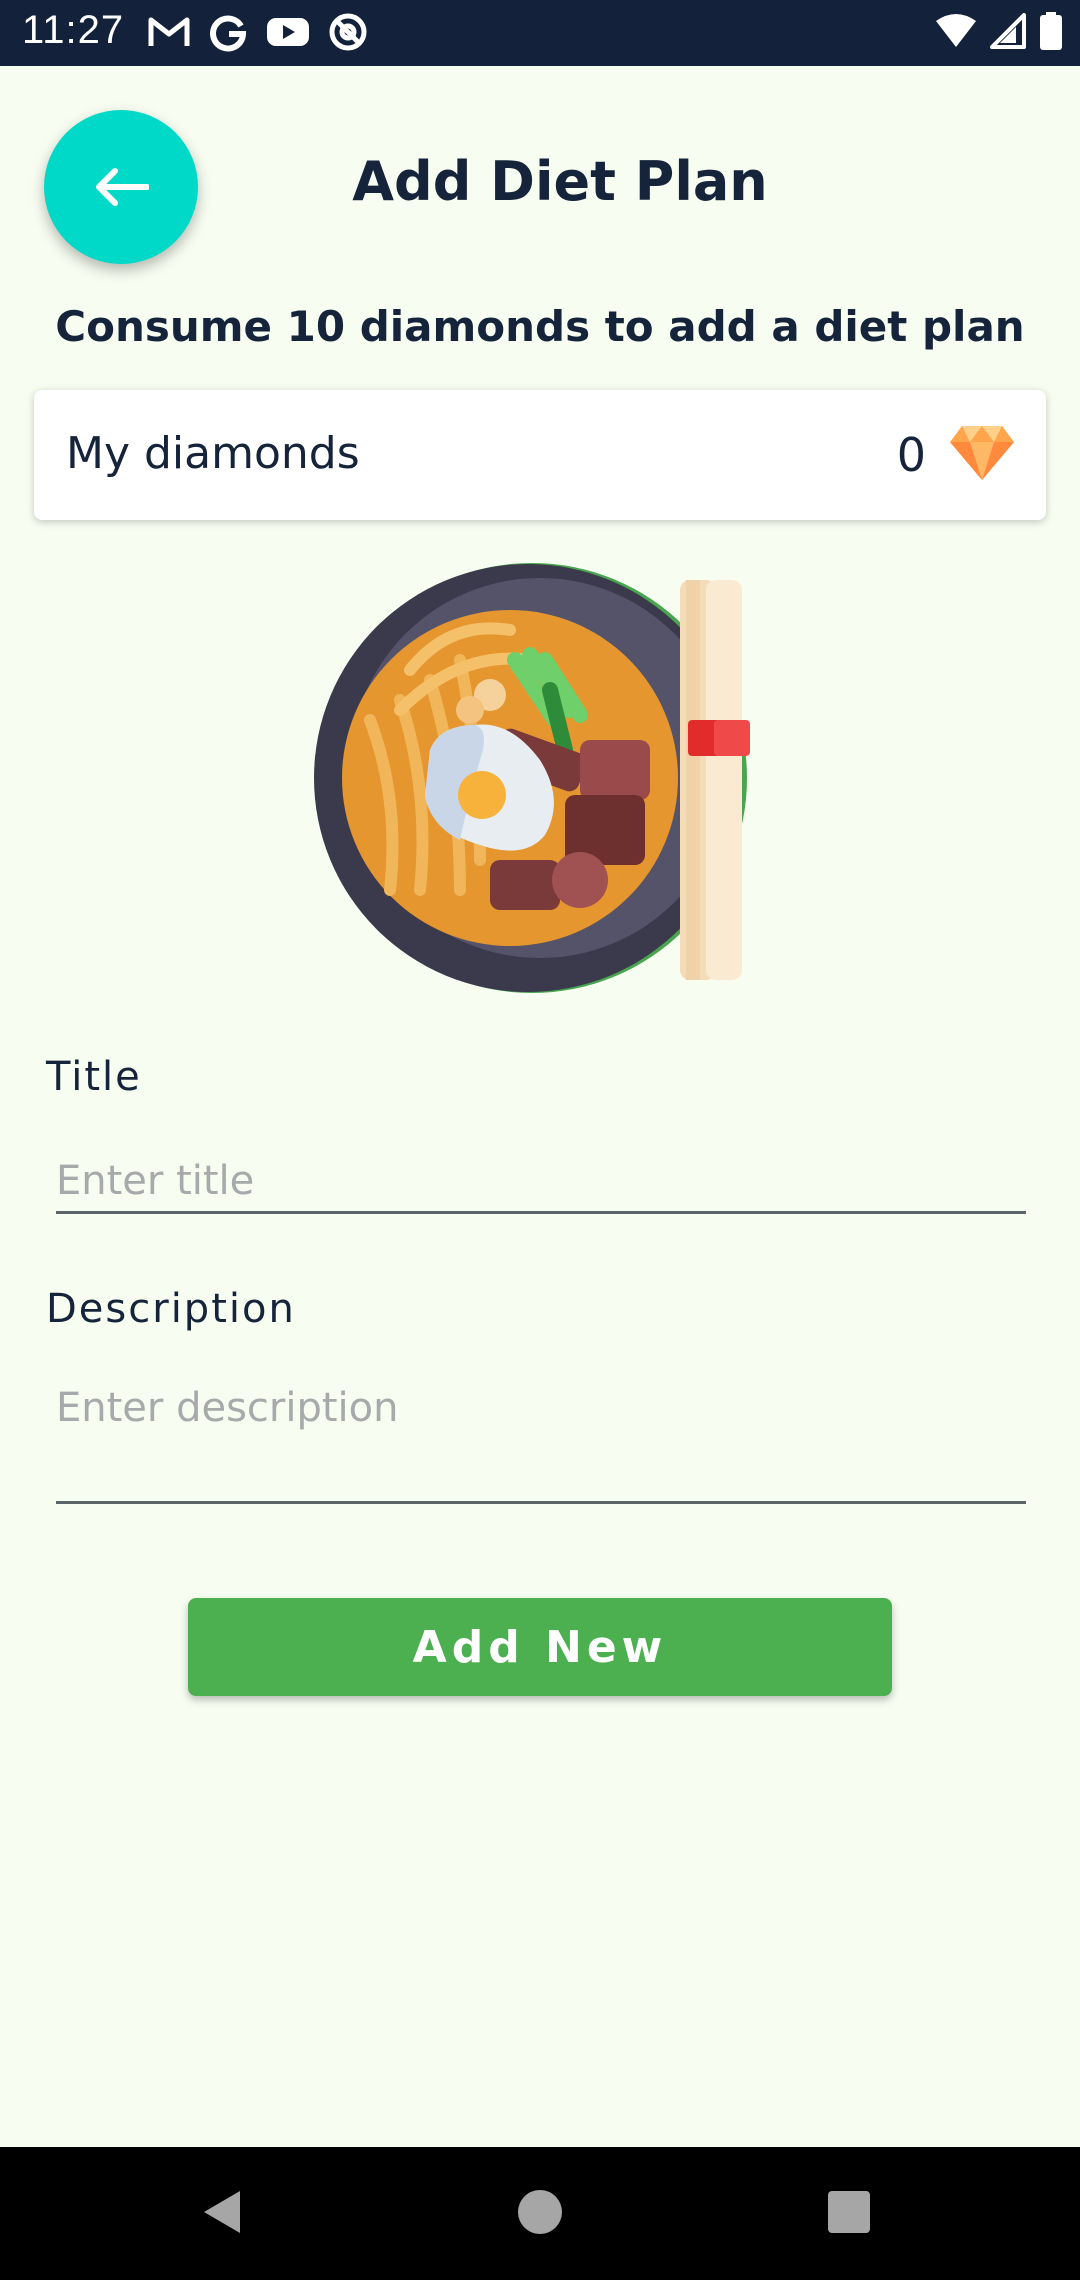  What do you see at coordinates (540, 1647) in the screenshot?
I see `add-new-button: Add New` at bounding box center [540, 1647].